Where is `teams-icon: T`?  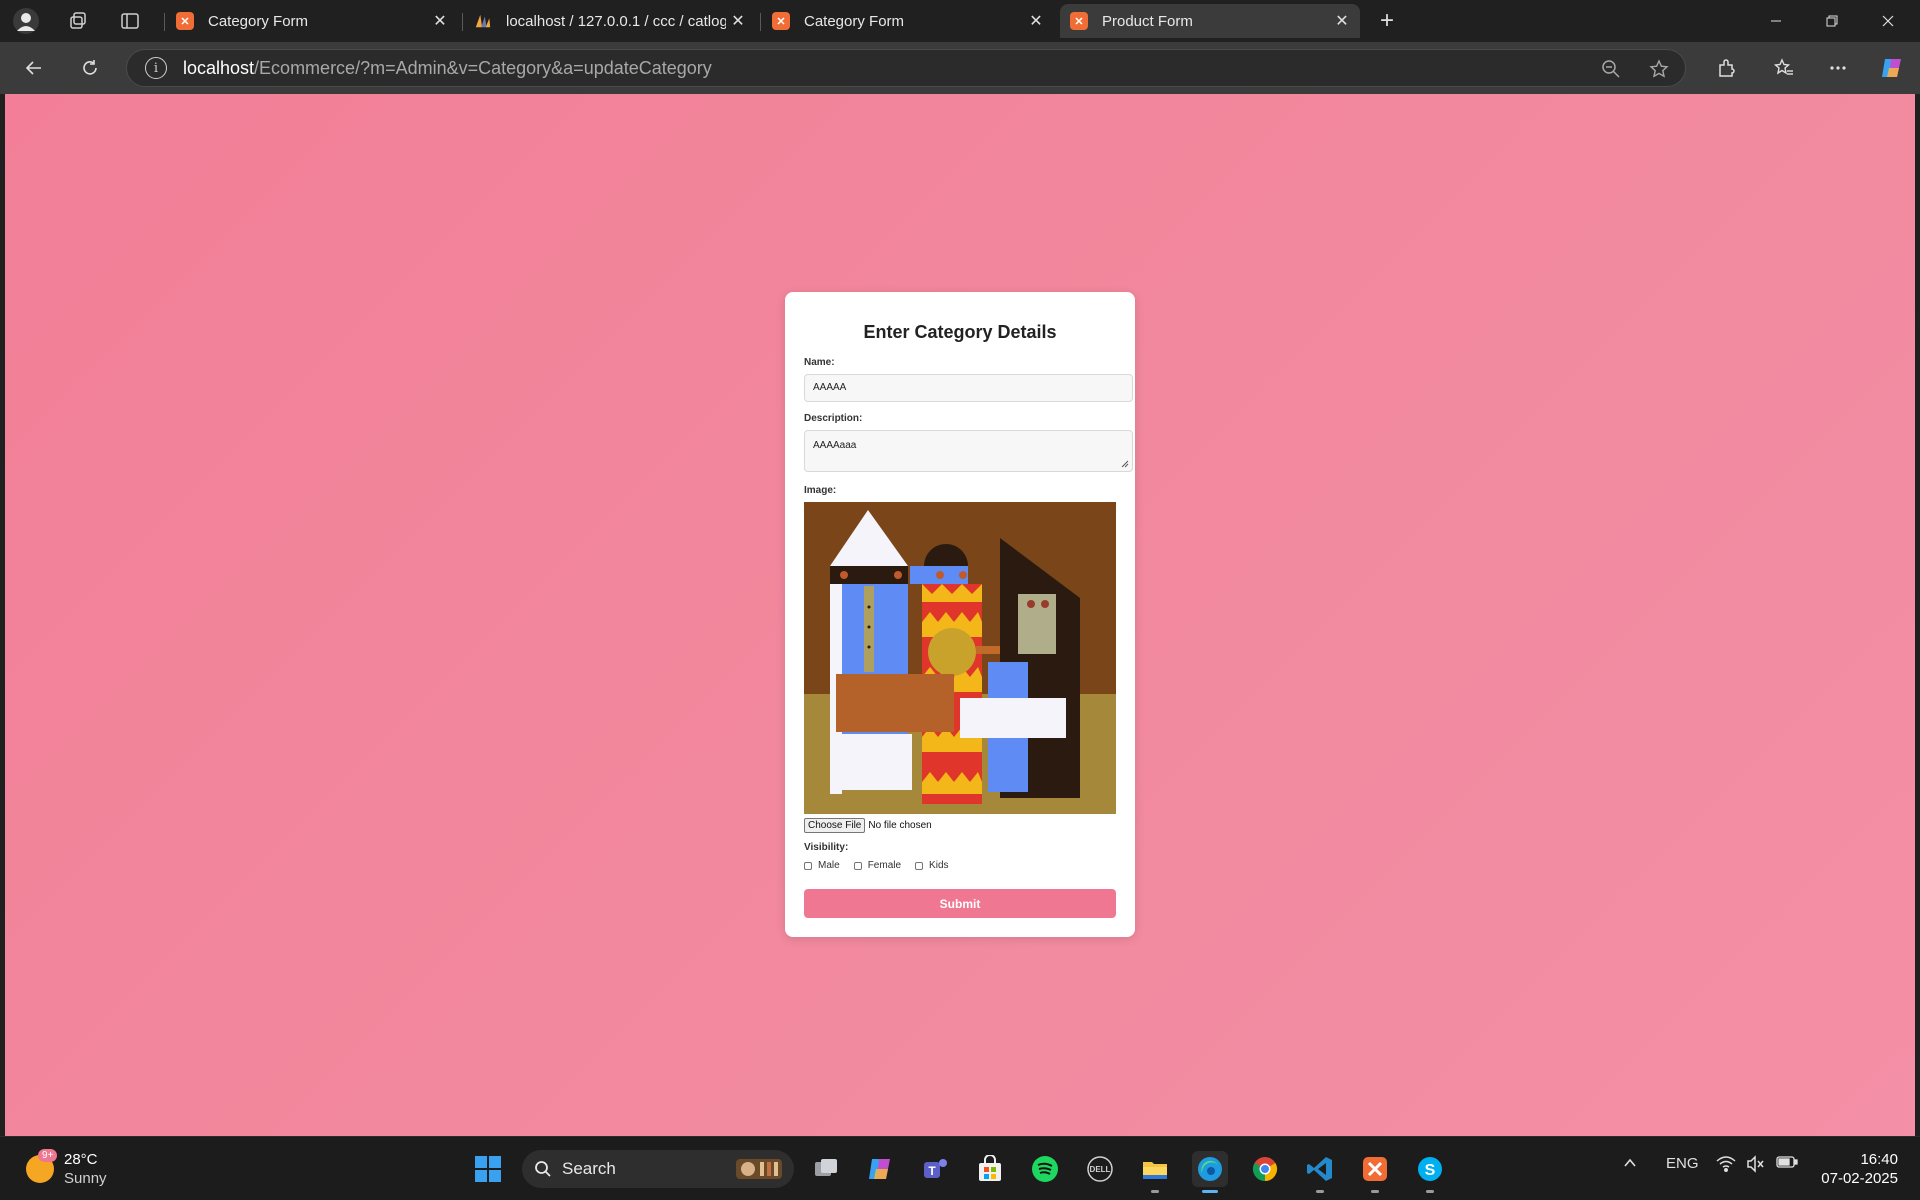
teams-icon: T is located at coordinates (935, 1169).